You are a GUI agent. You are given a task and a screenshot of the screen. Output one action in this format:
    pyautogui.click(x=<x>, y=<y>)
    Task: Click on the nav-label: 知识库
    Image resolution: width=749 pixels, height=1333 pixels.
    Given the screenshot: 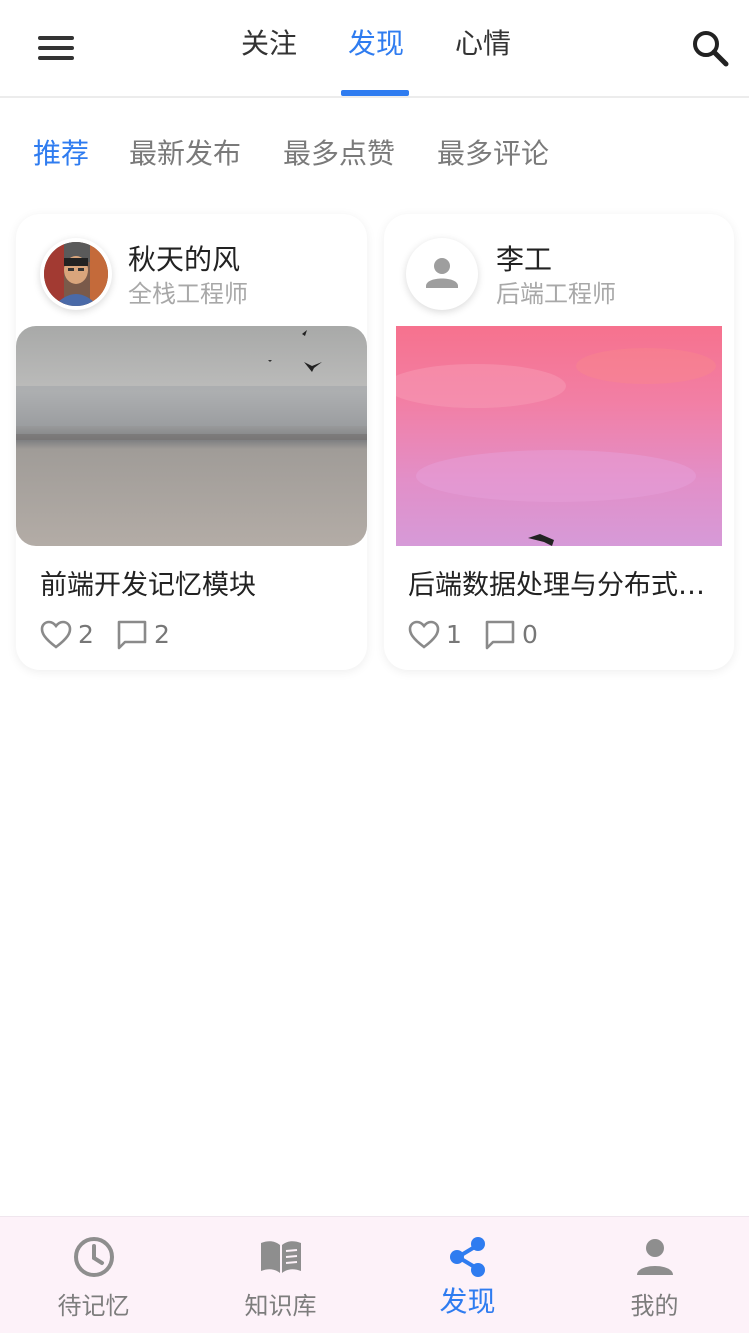 What is the action you would take?
    pyautogui.click(x=280, y=1306)
    